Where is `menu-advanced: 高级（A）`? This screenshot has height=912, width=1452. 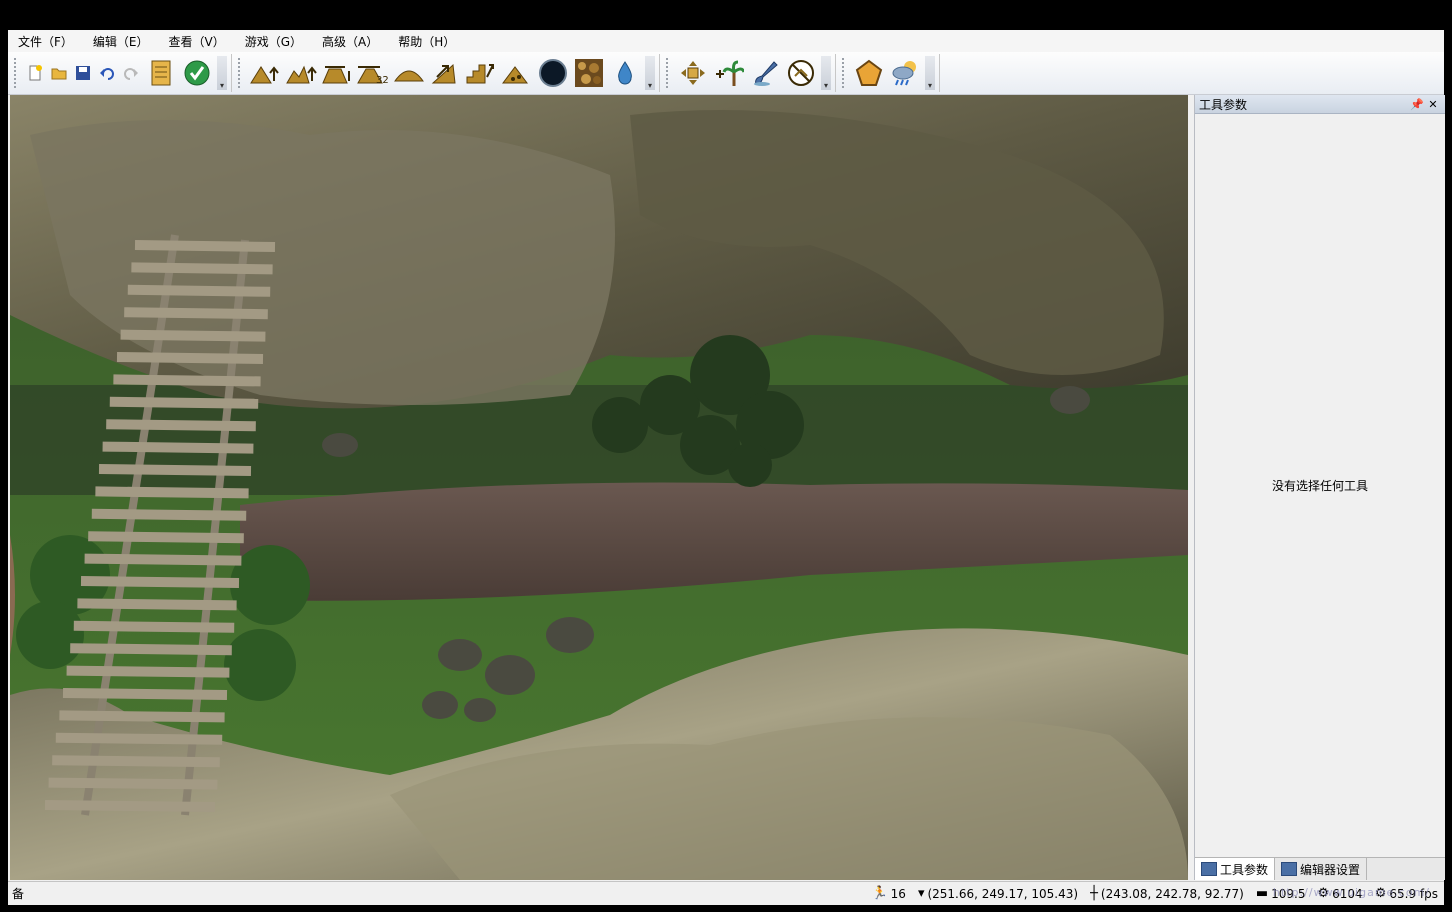
menu-advanced: 高级（A） is located at coordinates (350, 41).